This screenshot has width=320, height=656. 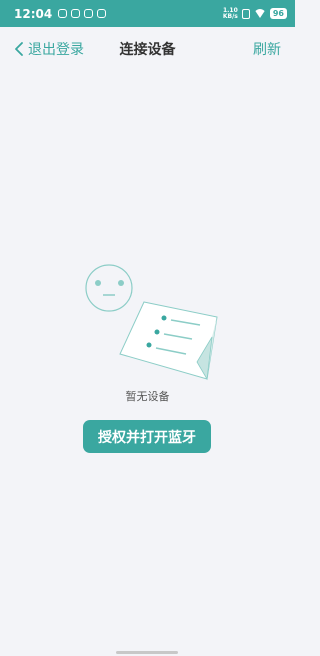 What do you see at coordinates (267, 49) in the screenshot?
I see `refresh-button: 刷新` at bounding box center [267, 49].